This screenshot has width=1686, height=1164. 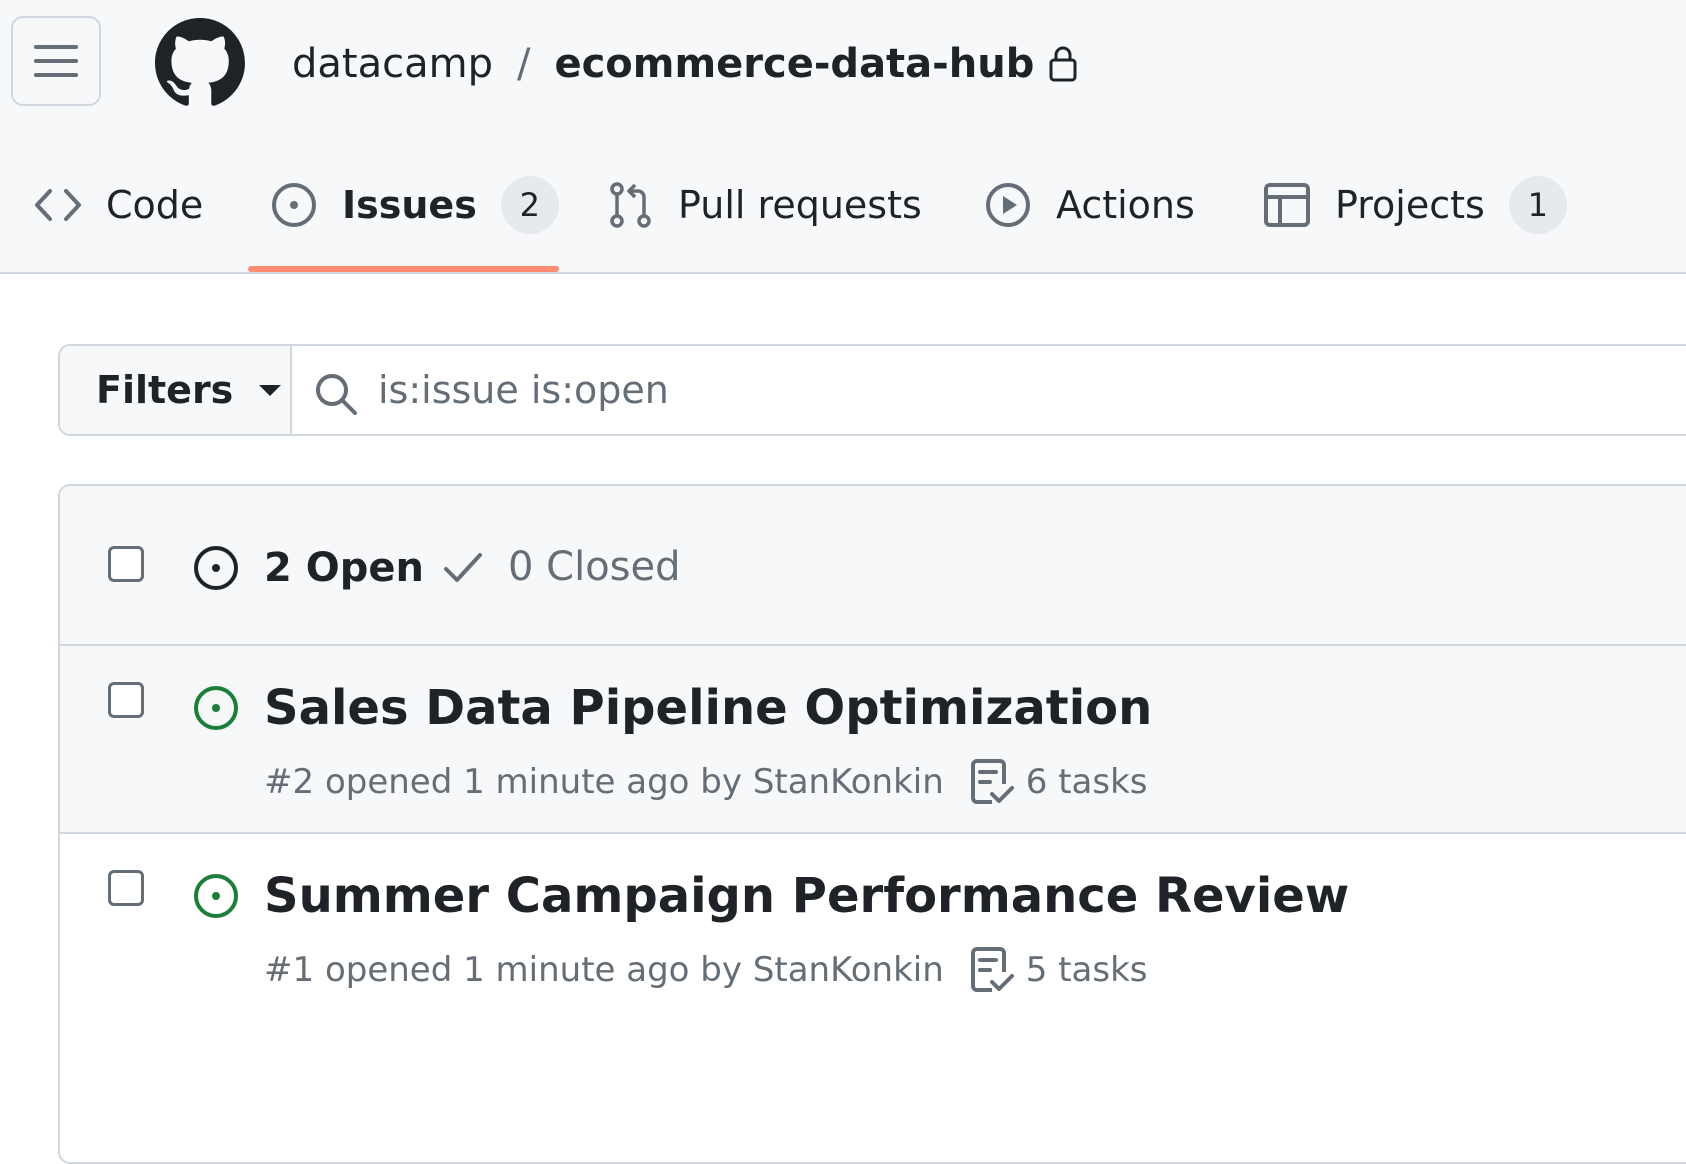 What do you see at coordinates (165, 390) in the screenshot?
I see `filters-button-label: Filters` at bounding box center [165, 390].